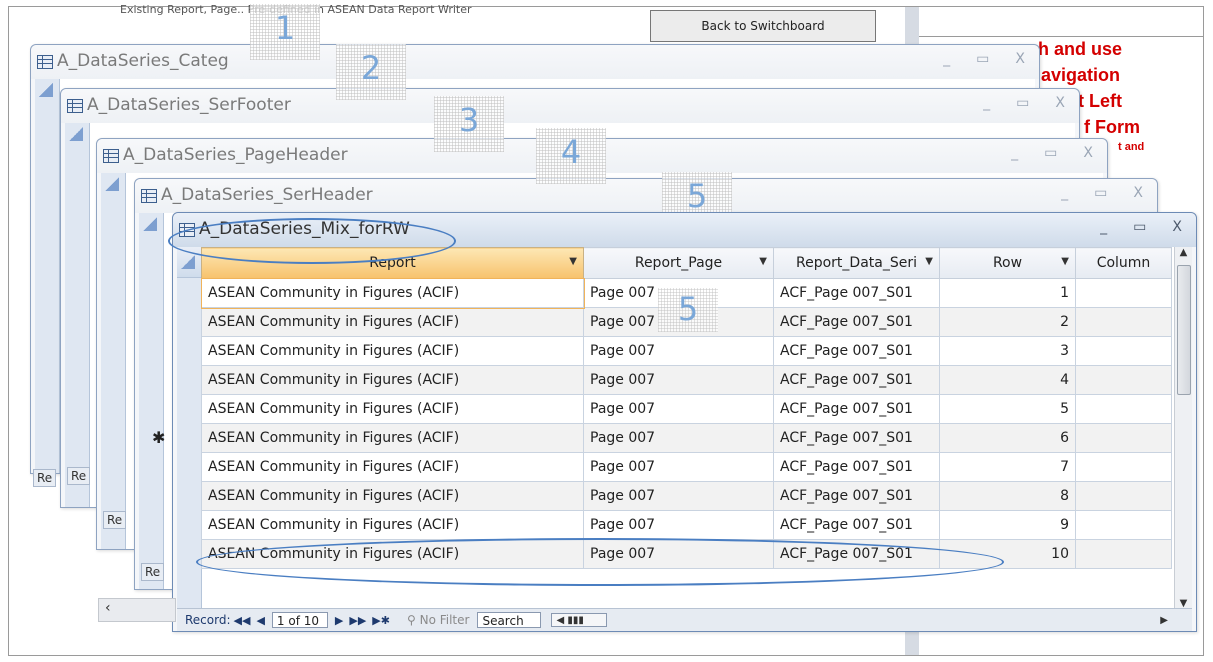 The image size is (1213, 662). Describe the element at coordinates (1007, 351) in the screenshot. I see `row-cell: 3` at that location.